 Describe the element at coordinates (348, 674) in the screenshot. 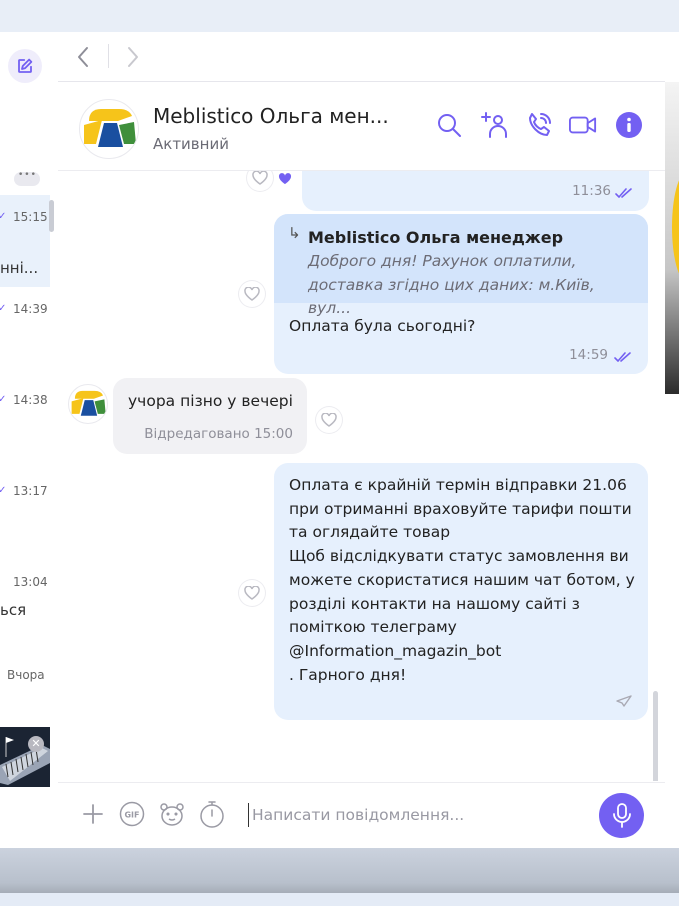

I see `message-line: . Гарного дня!` at that location.